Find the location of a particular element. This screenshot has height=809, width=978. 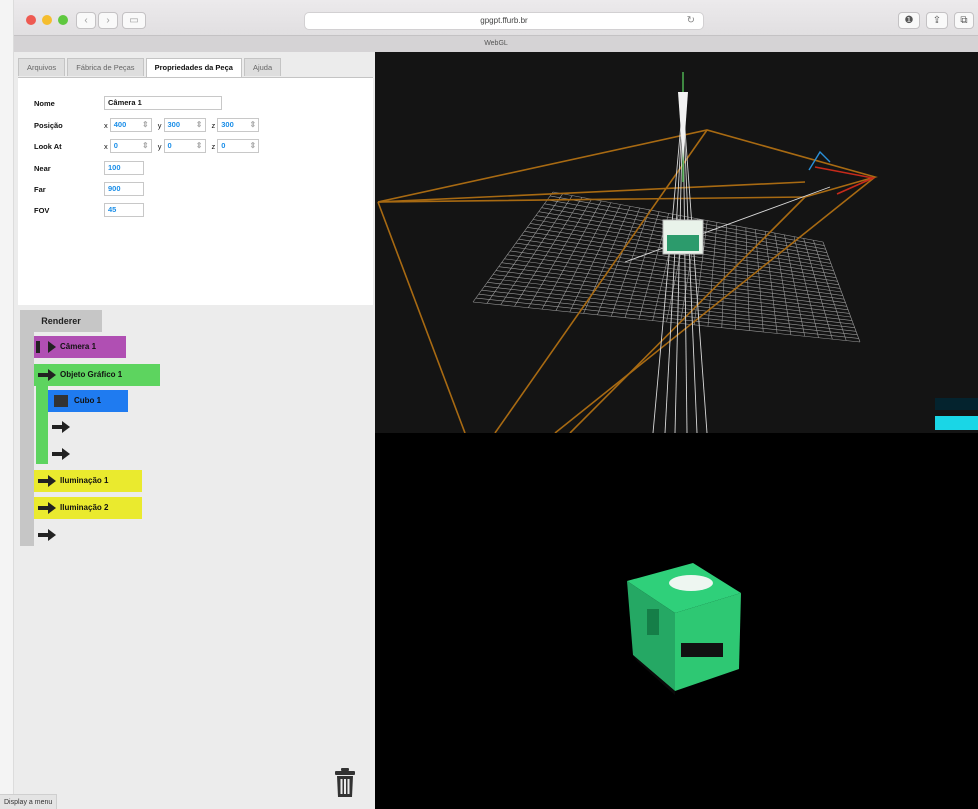

name-label: Nome is located at coordinates (44, 103).